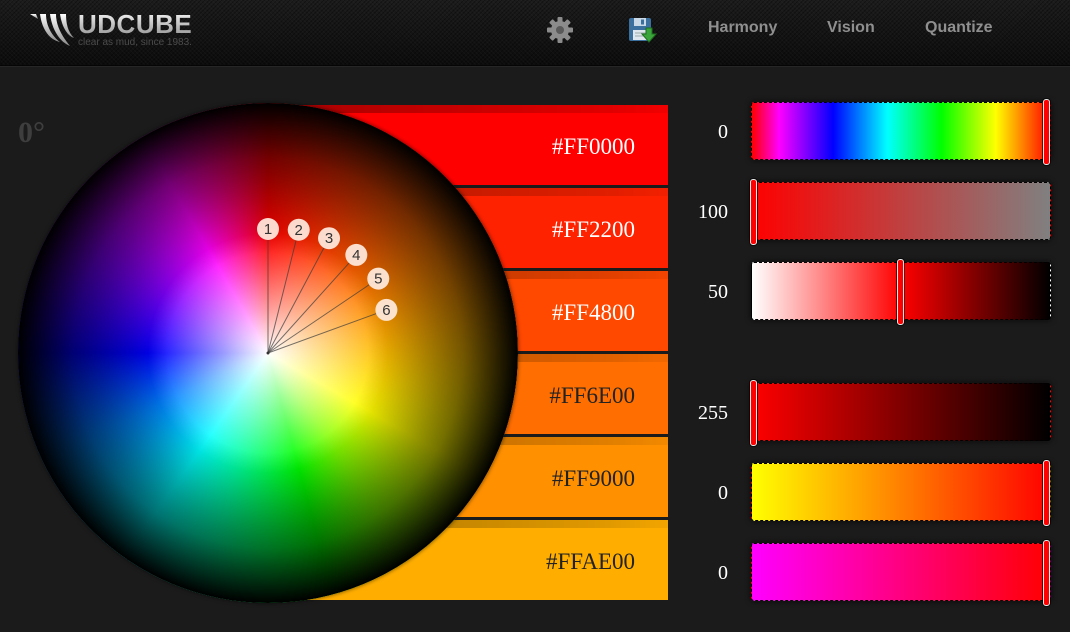 Image resolution: width=1070 pixels, height=632 pixels. I want to click on swatch-hex: #FF6E00, so click(592, 395).